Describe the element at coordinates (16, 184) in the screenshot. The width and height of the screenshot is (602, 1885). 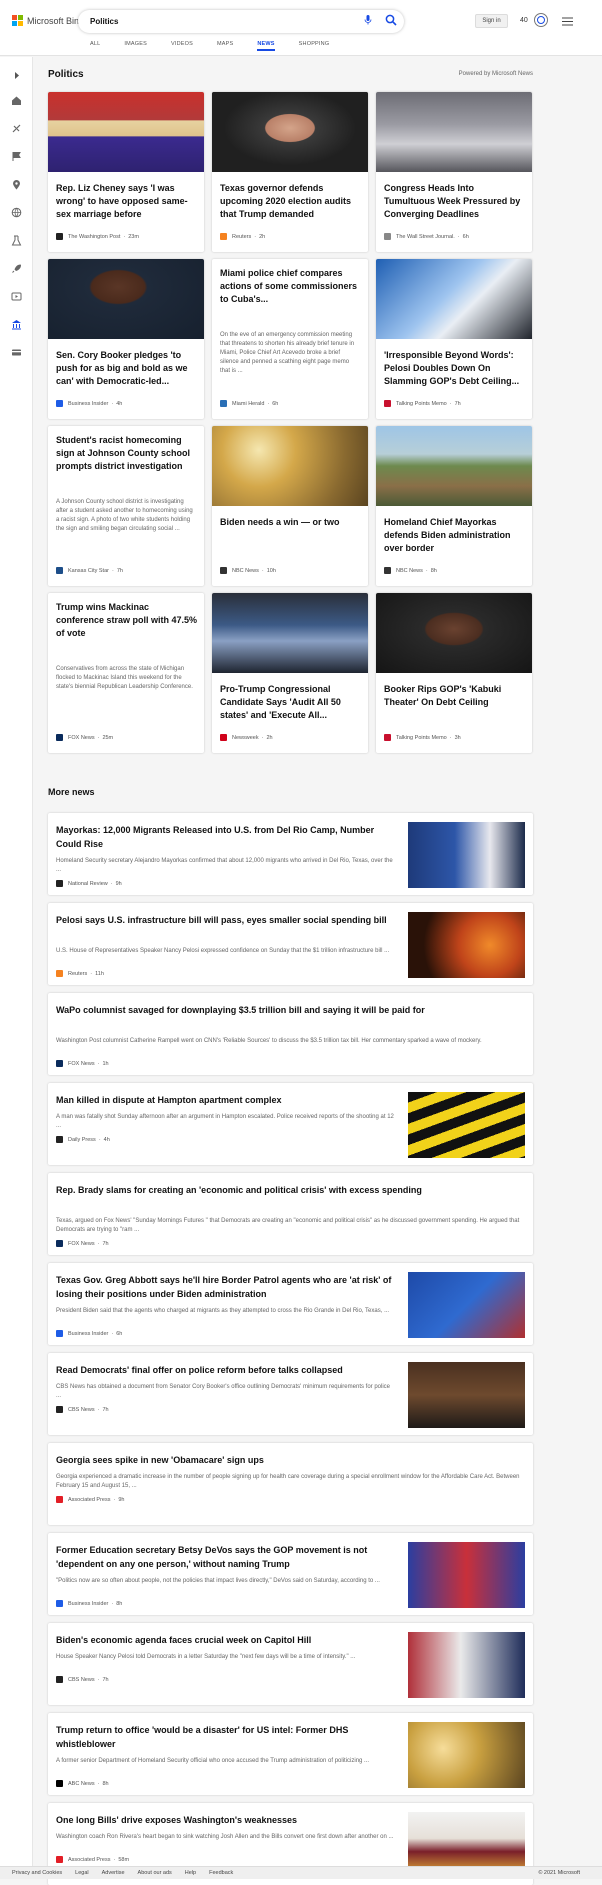
I see `location-icon` at that location.